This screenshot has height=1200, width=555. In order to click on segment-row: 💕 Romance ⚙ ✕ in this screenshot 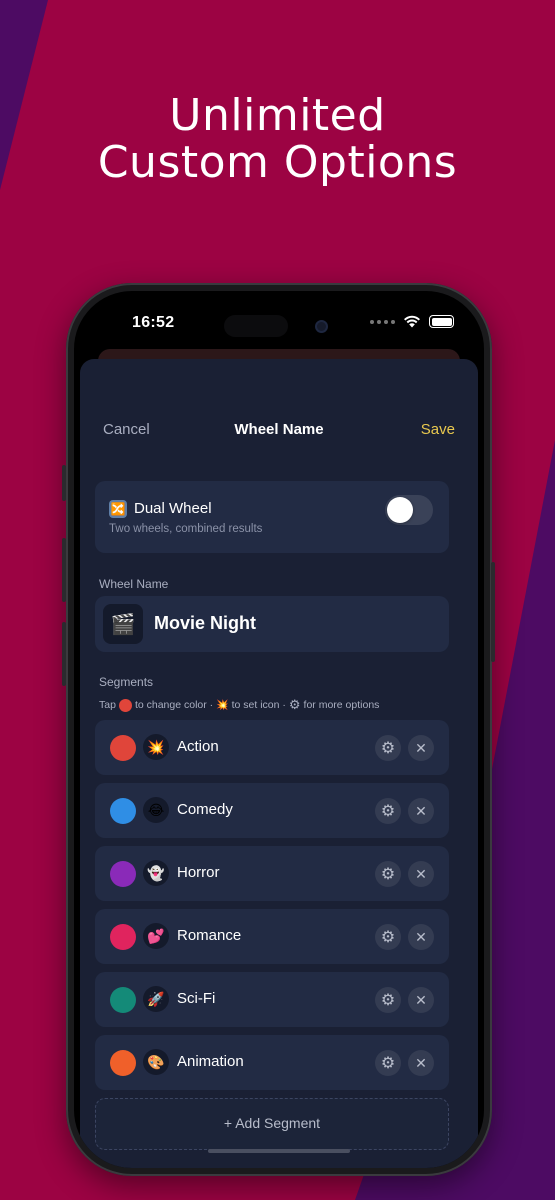, I will do `click(272, 936)`.